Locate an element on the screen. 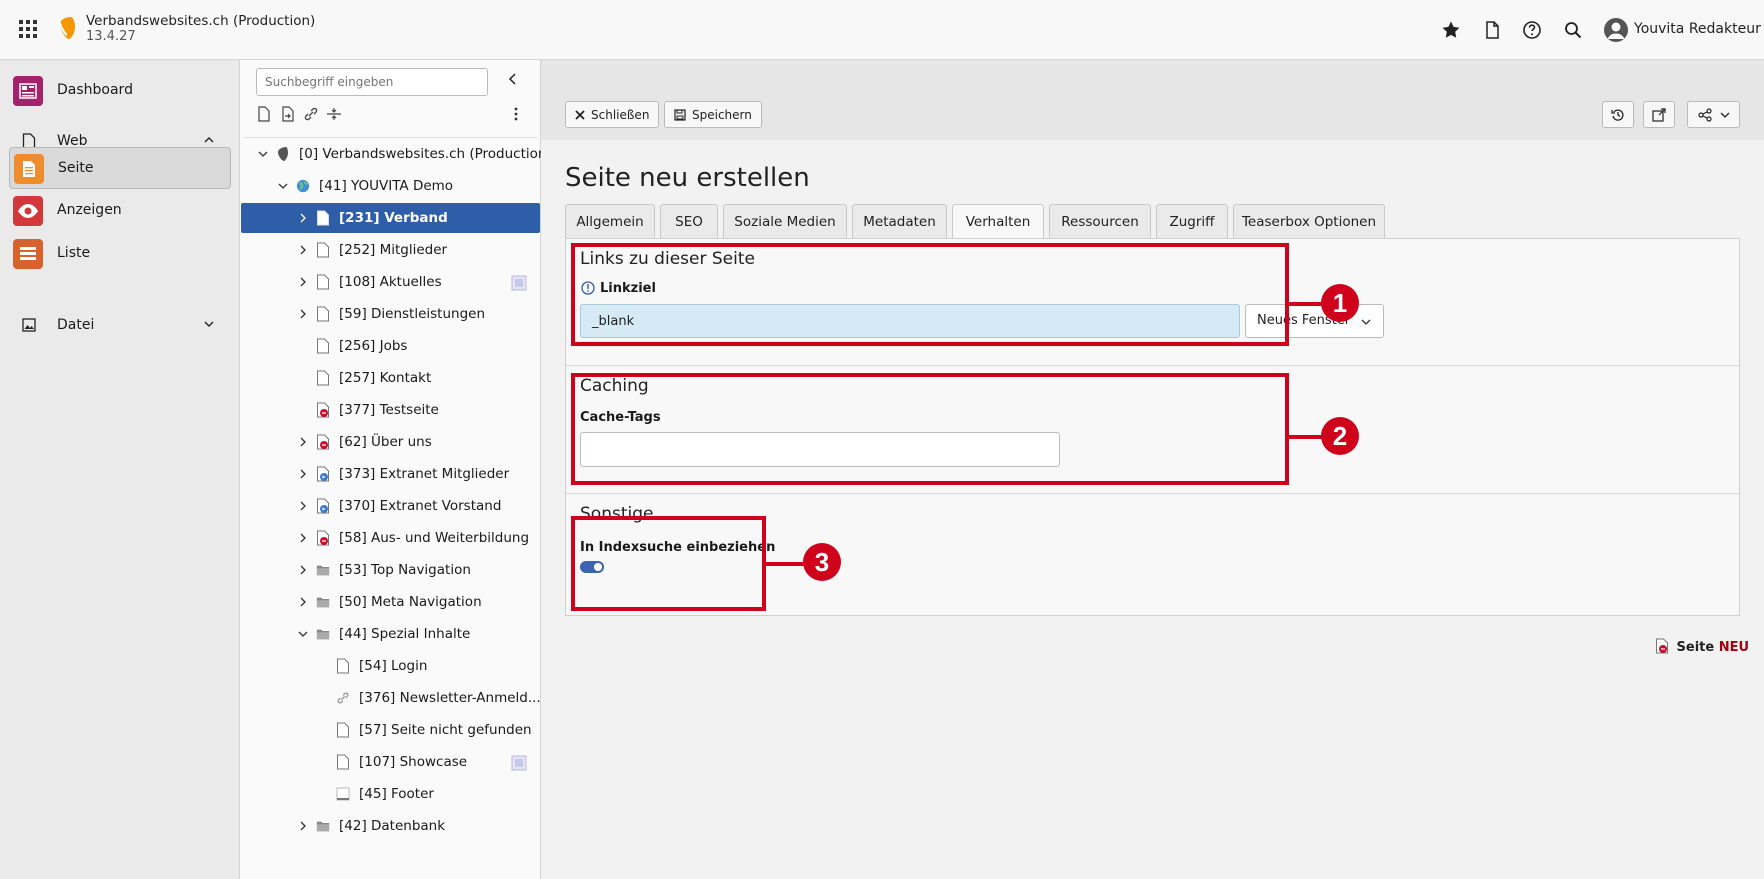  tree-node-meta-navigation: [50] Meta Navigation is located at coordinates (390, 602).